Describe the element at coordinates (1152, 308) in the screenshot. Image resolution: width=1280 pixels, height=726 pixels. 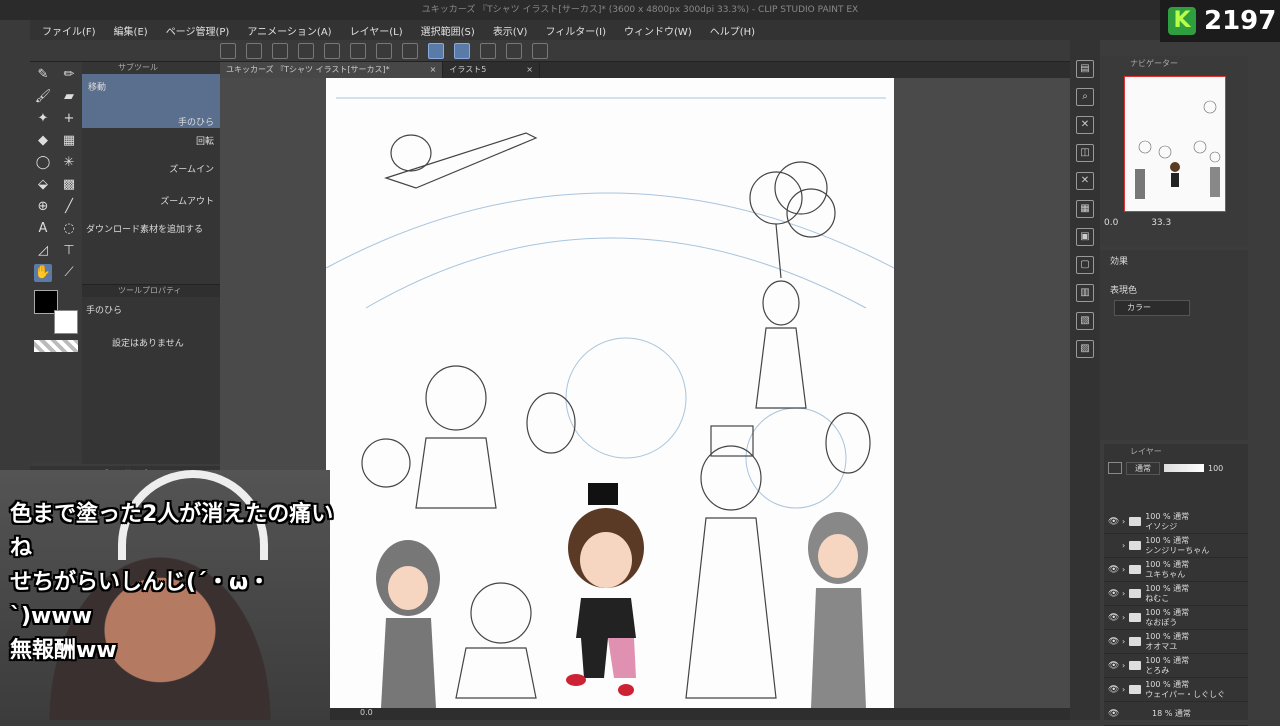
I see `display-color-select: カラー` at that location.